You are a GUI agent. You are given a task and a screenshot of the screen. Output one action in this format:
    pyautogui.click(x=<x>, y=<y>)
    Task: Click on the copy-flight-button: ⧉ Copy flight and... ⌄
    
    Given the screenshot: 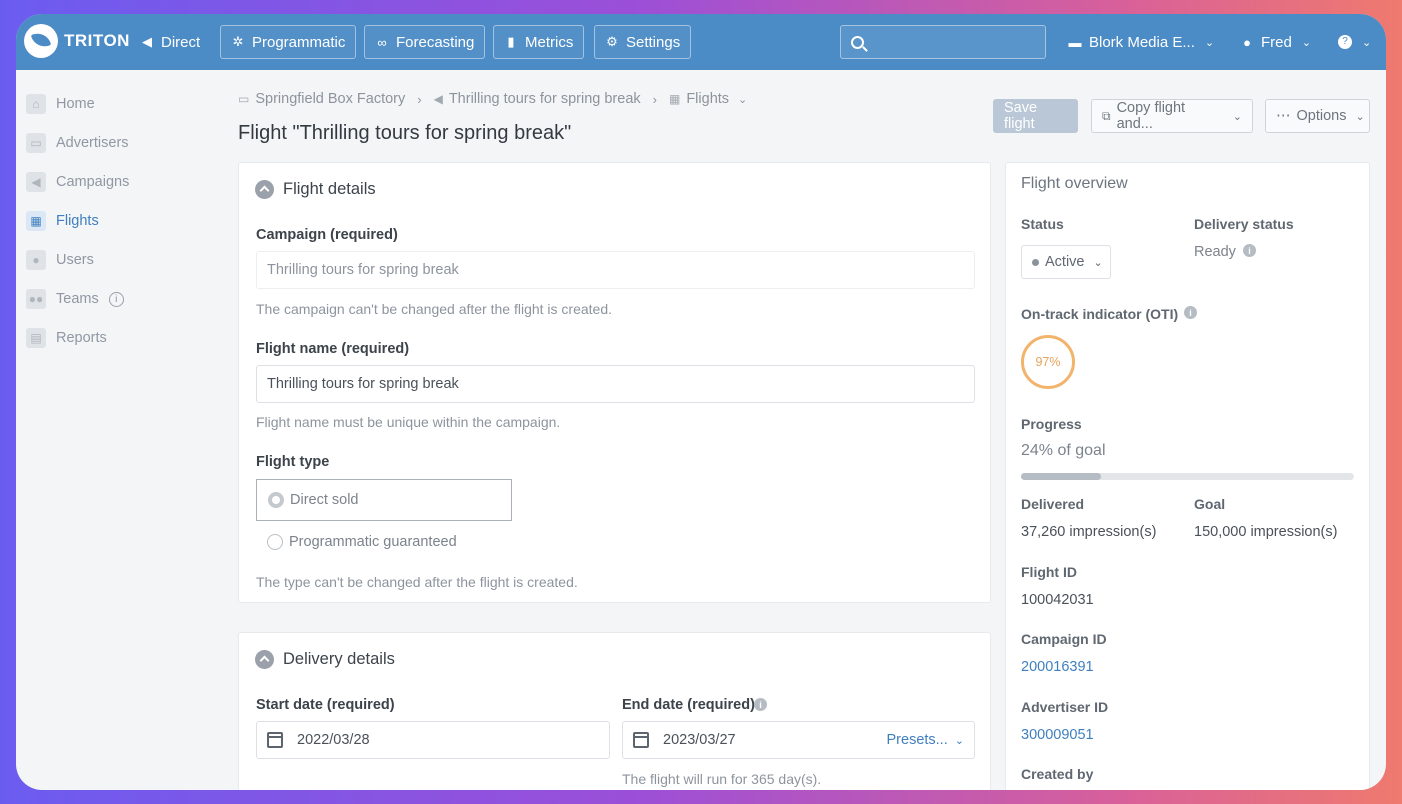 What is the action you would take?
    pyautogui.click(x=1172, y=116)
    